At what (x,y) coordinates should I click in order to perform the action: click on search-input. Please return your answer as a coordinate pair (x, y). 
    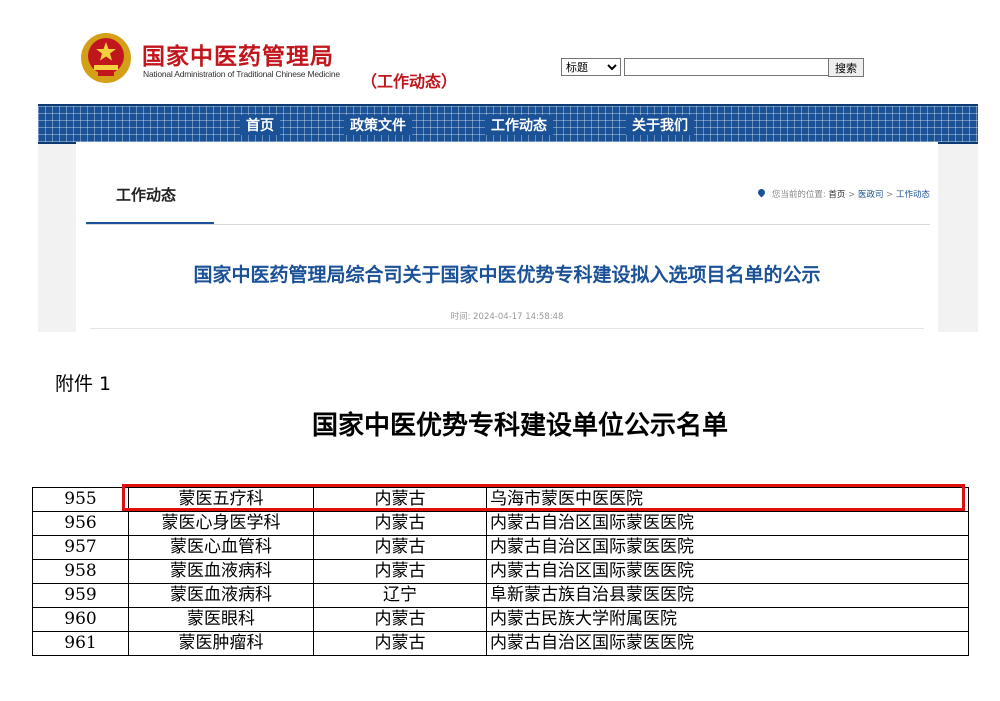
    Looking at the image, I should click on (728, 67).